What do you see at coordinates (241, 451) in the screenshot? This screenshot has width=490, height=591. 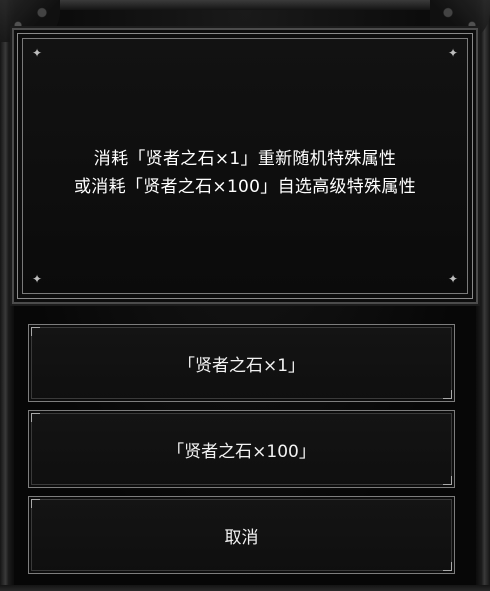 I see `option-label: 「贤者之石×100」` at bounding box center [241, 451].